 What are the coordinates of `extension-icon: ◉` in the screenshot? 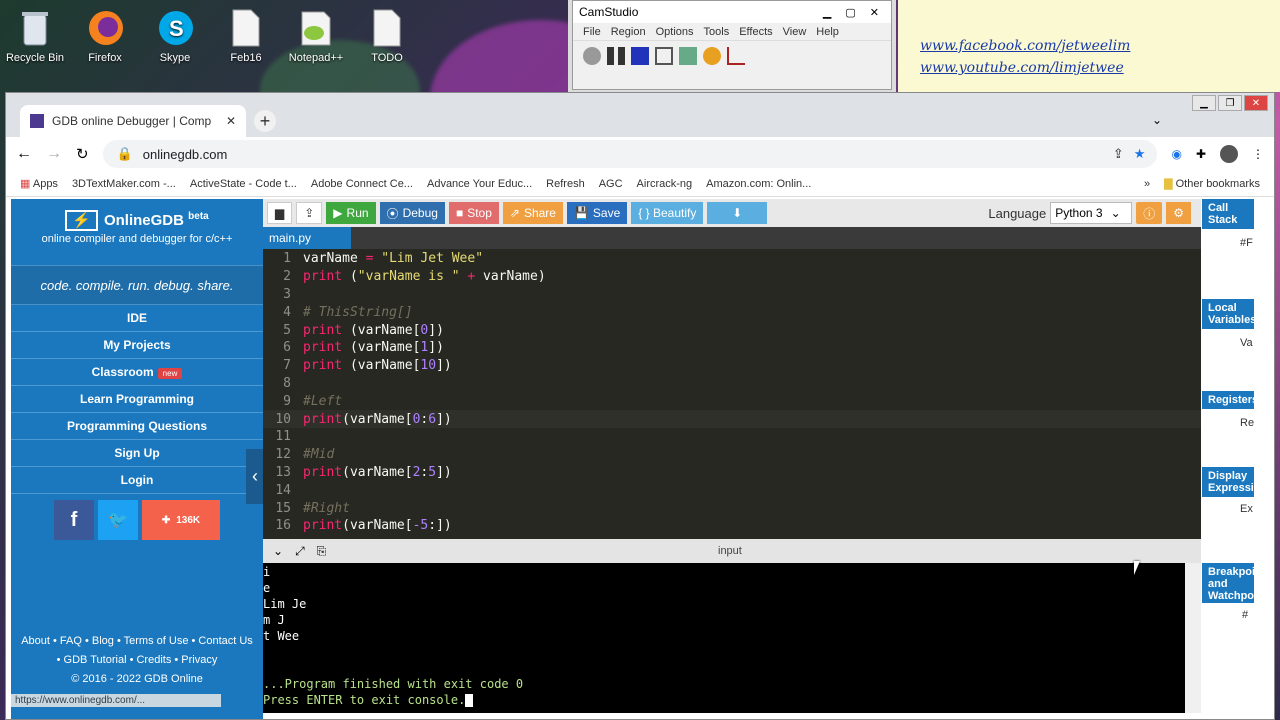 It's located at (1176, 154).